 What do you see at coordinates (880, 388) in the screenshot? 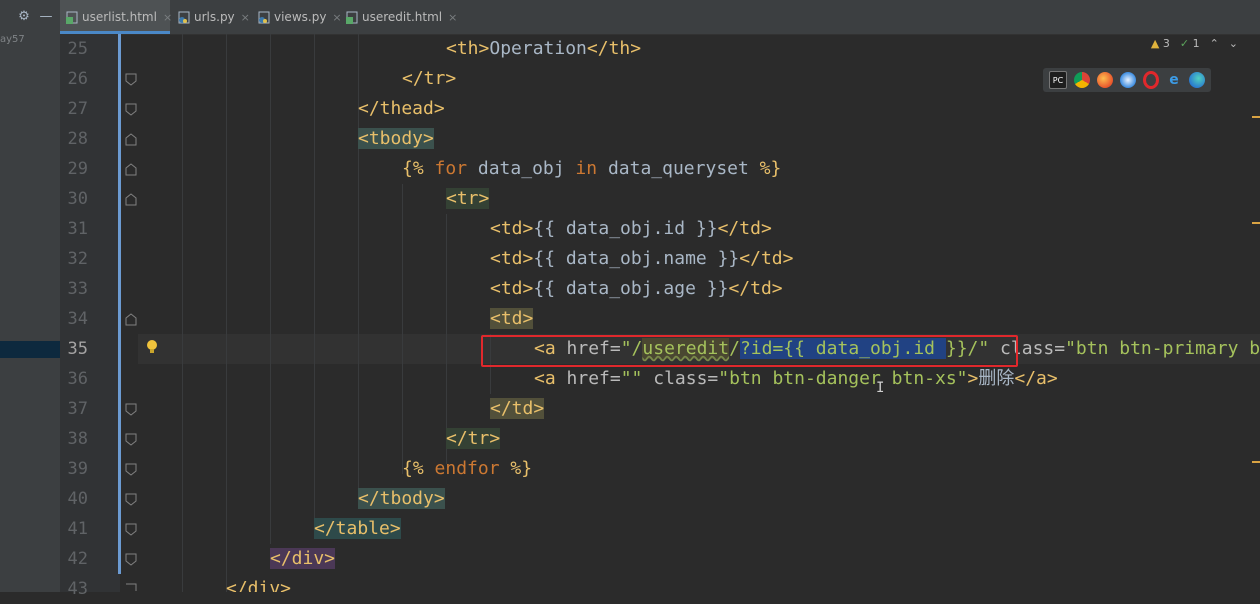
I see `text-cursor-icon: Ι` at bounding box center [880, 388].